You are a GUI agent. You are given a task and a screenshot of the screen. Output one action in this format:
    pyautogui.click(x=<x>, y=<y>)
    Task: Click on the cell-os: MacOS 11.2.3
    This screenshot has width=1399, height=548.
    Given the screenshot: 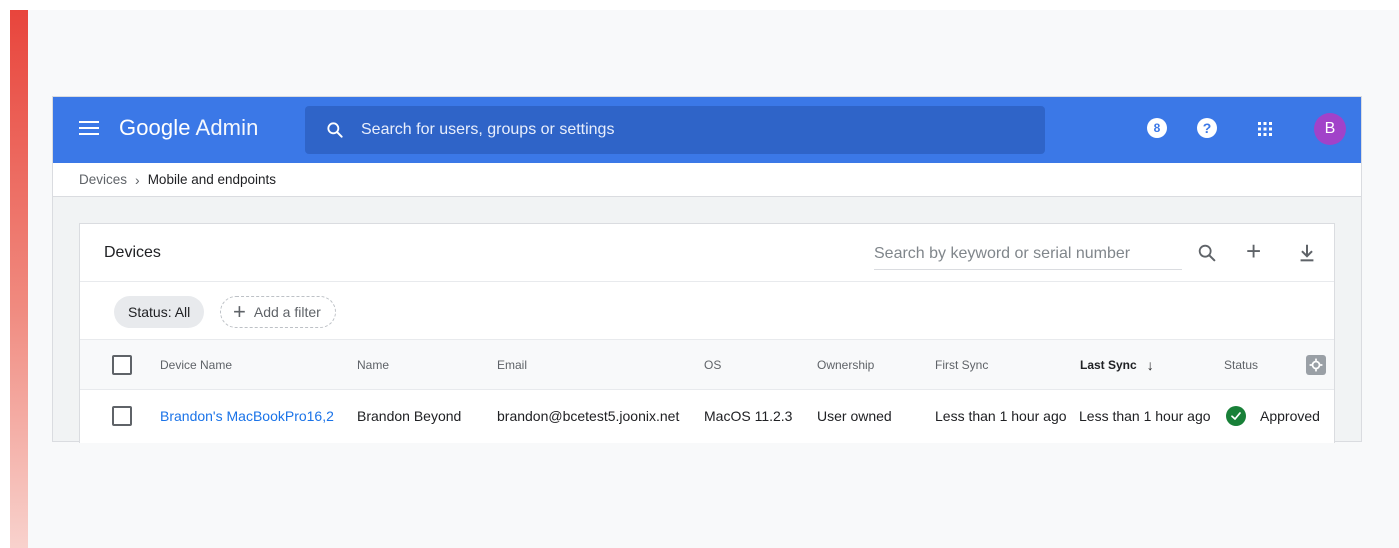 What is the action you would take?
    pyautogui.click(x=748, y=416)
    